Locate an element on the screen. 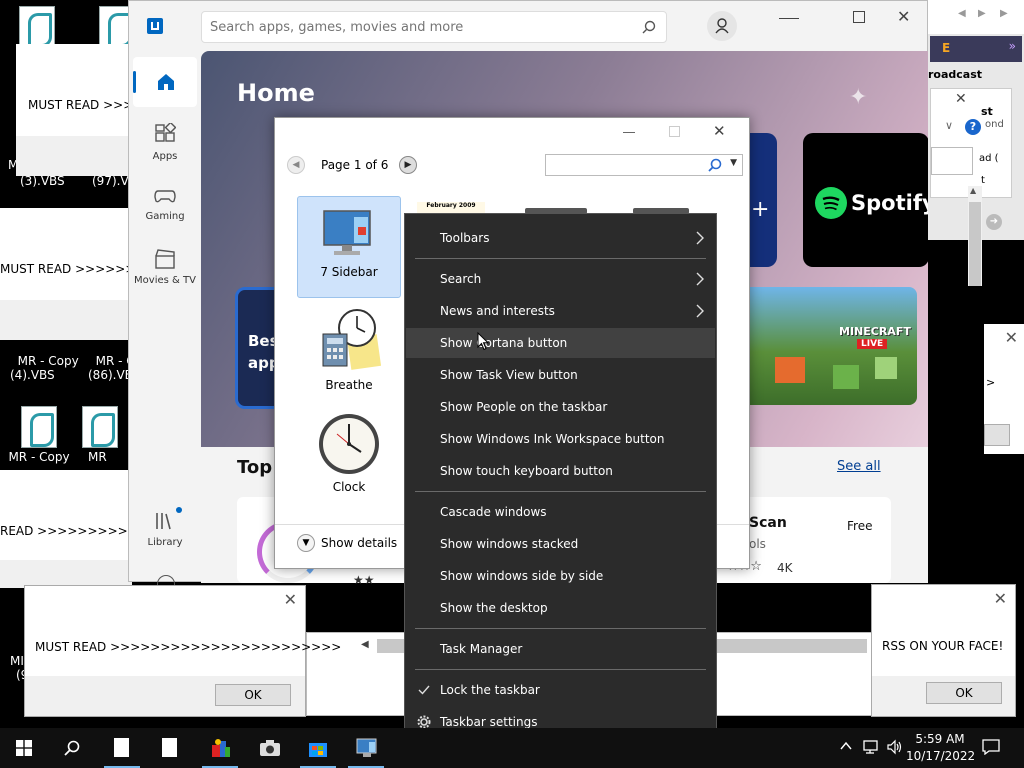 The width and height of the screenshot is (1024, 768). clapperboard-icon is located at coordinates (165, 259).